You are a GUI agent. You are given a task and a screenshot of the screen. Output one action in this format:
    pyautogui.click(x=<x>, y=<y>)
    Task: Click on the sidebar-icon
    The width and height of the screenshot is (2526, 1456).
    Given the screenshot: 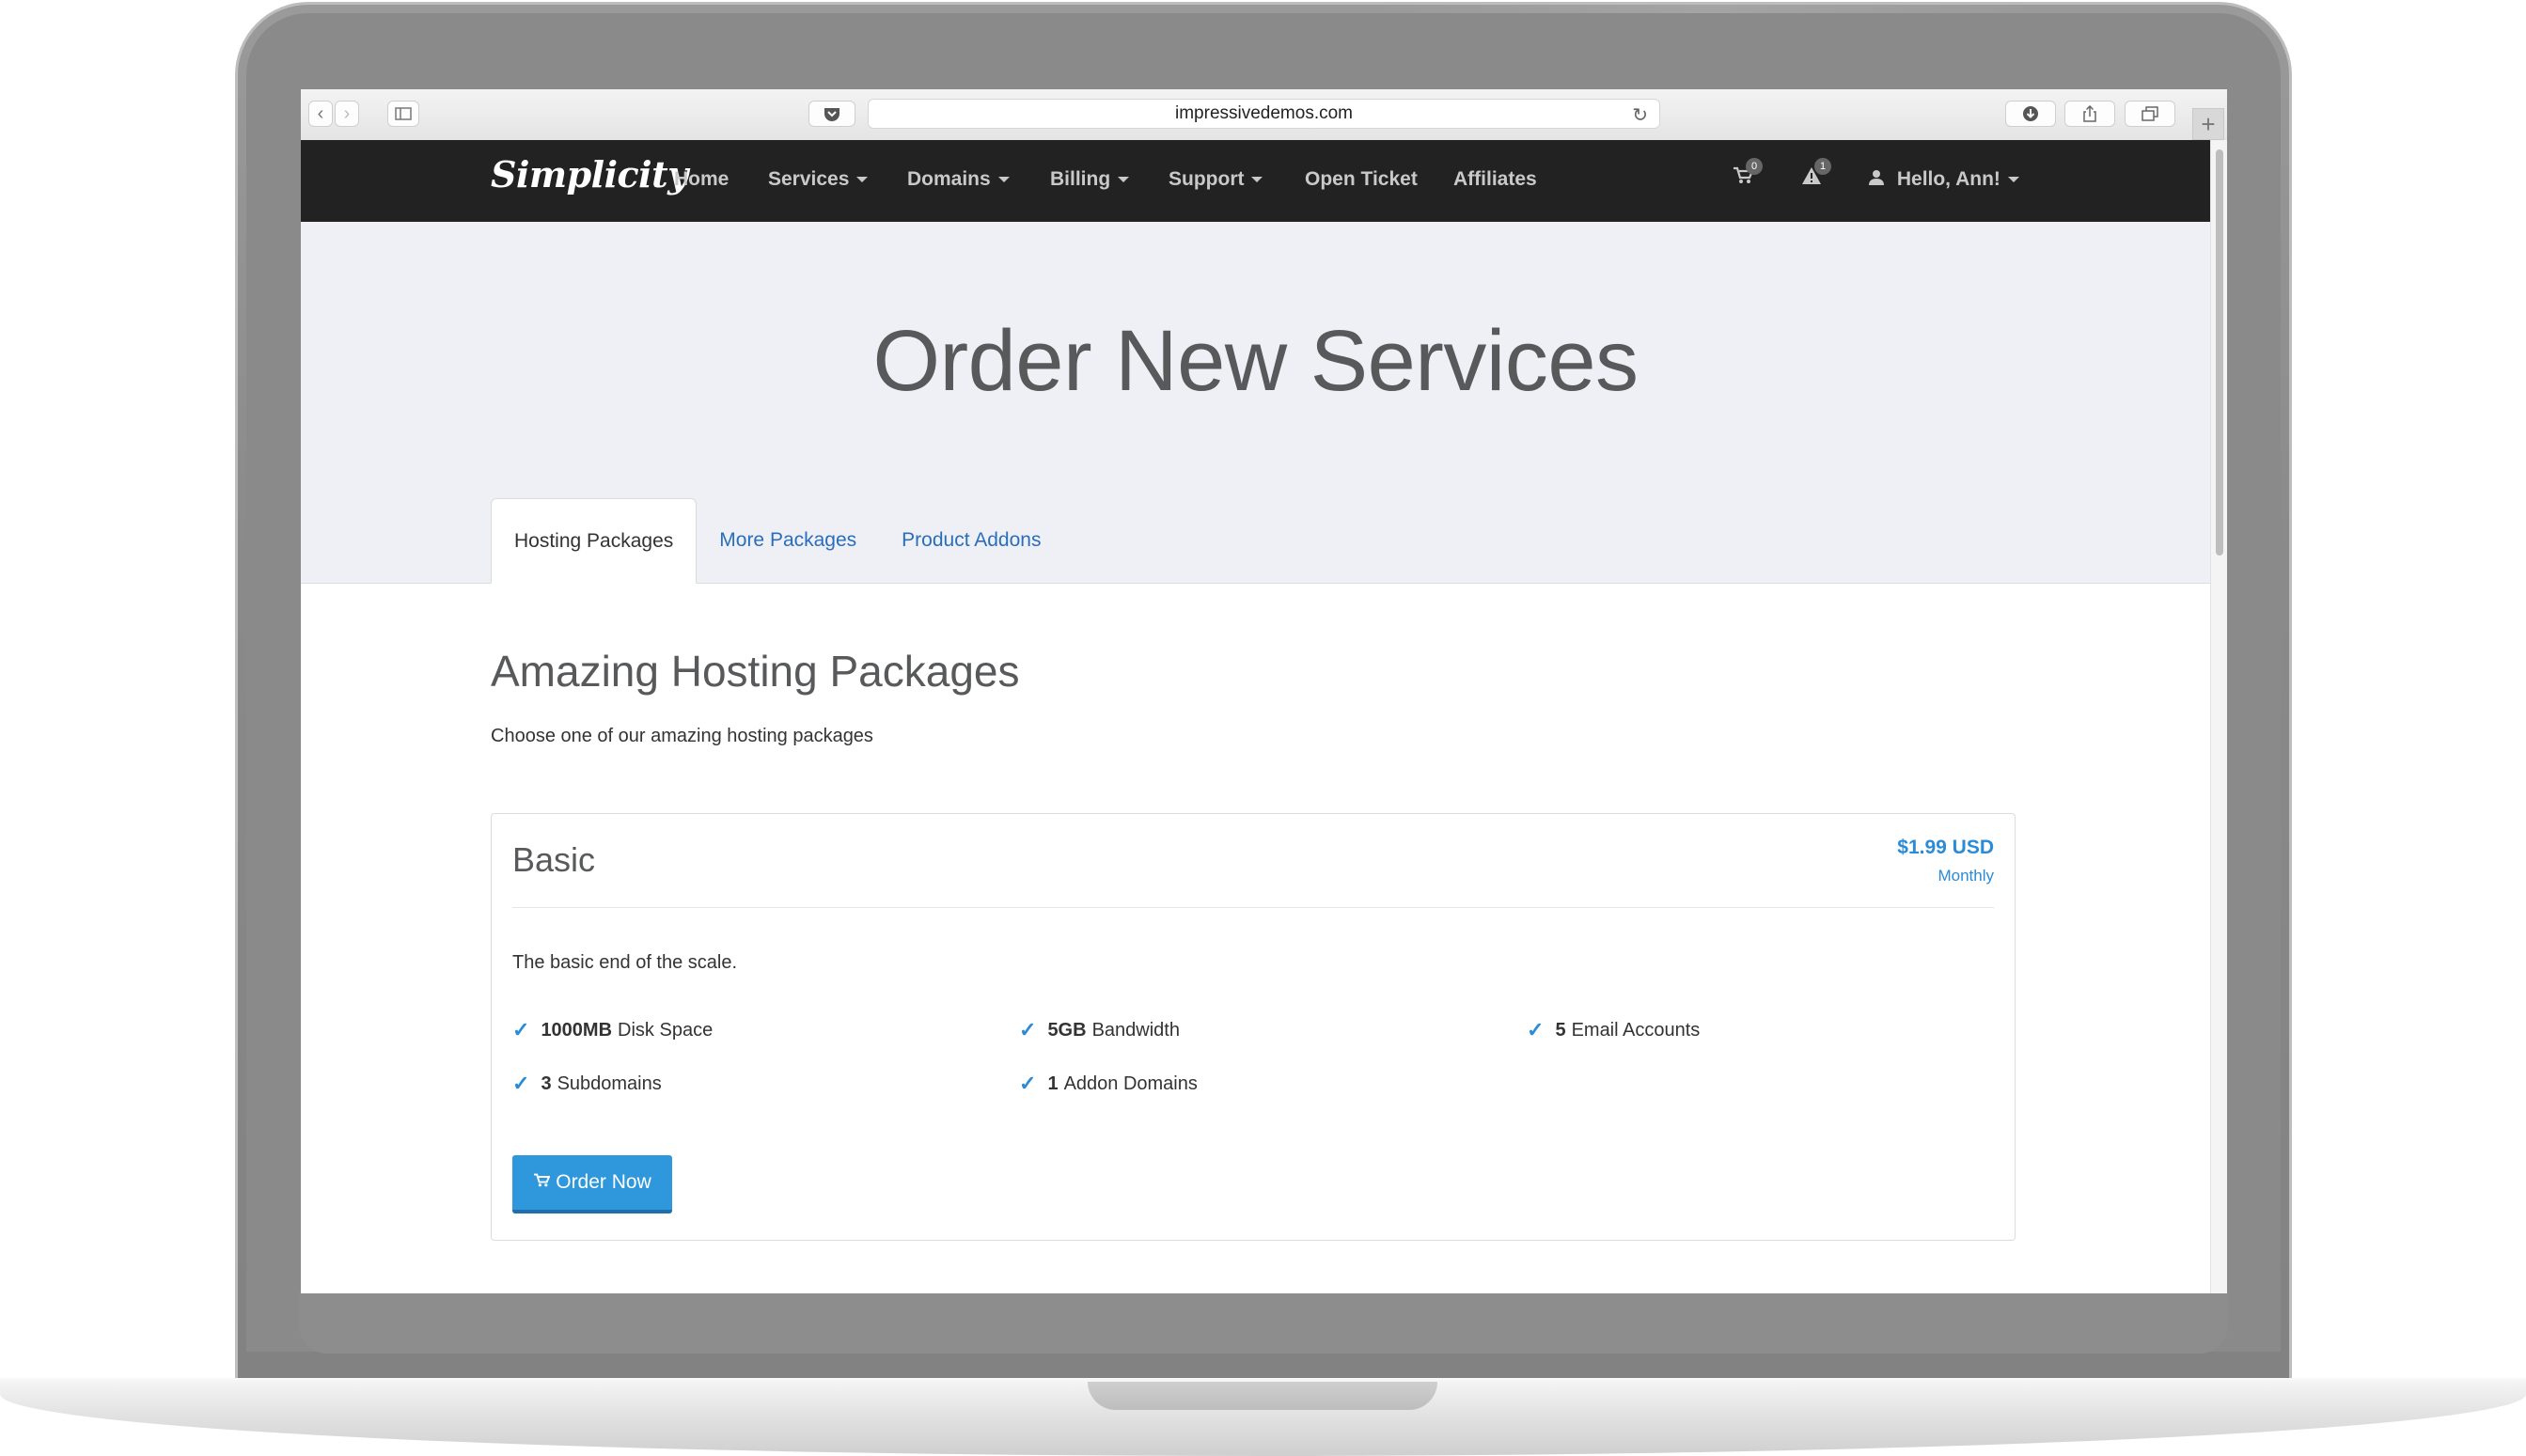 What is the action you would take?
    pyautogui.click(x=403, y=114)
    